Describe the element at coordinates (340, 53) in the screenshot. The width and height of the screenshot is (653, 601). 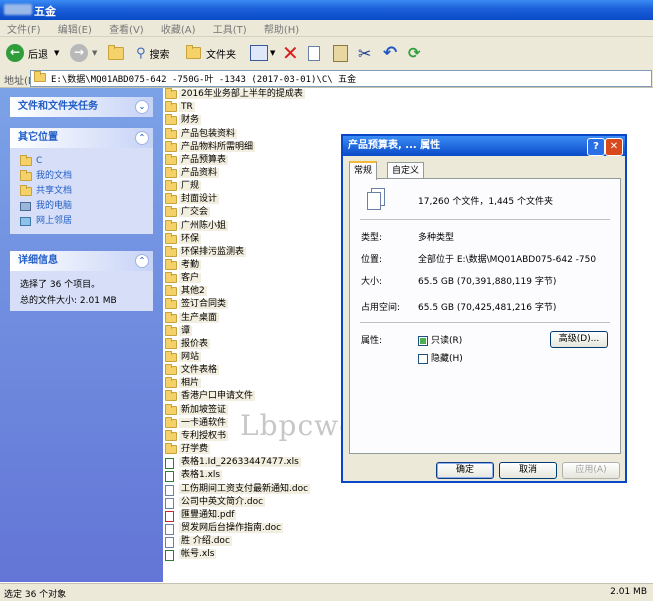
I see `paste-button` at that location.